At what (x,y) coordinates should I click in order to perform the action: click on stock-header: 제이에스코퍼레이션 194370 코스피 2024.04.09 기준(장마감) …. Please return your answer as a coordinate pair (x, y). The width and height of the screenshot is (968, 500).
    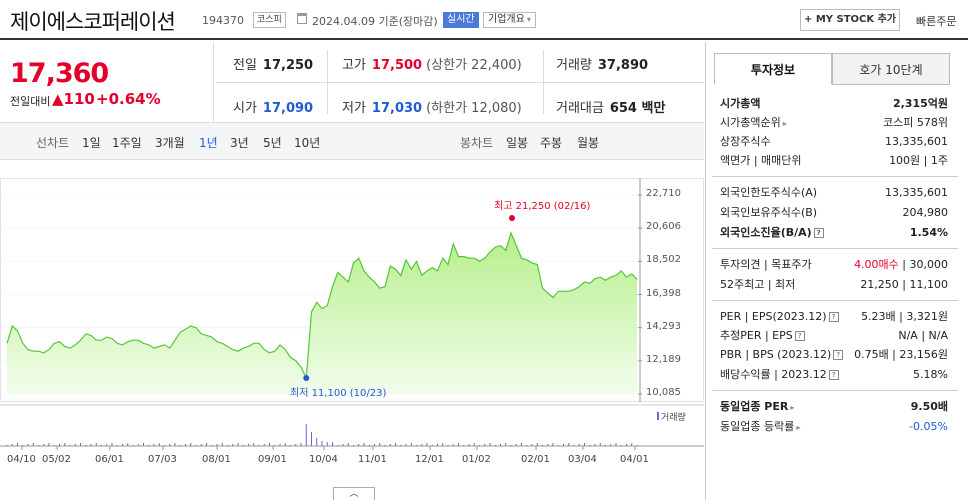
    Looking at the image, I should click on (484, 20).